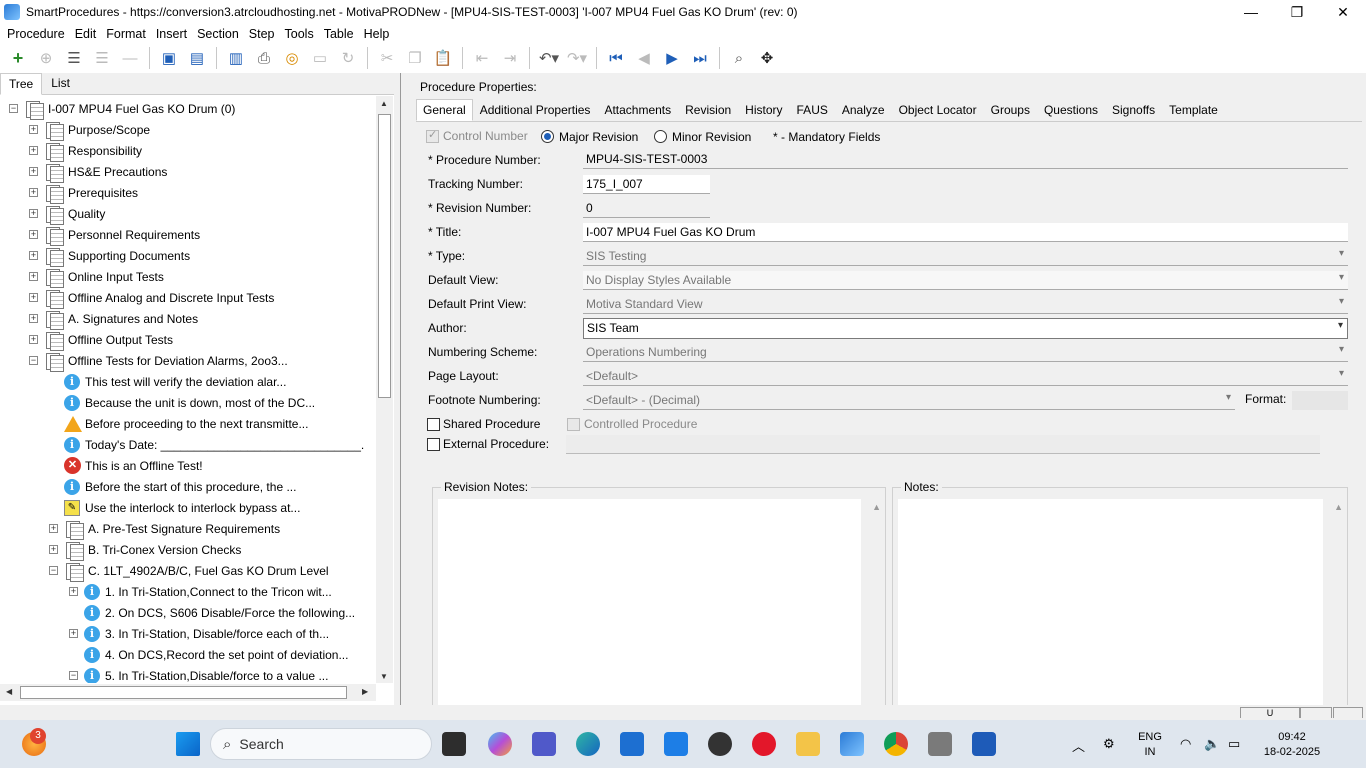 Image resolution: width=1366 pixels, height=768 pixels. Describe the element at coordinates (1078, 745) in the screenshot. I see `chevron-up-icon: ︿` at that location.